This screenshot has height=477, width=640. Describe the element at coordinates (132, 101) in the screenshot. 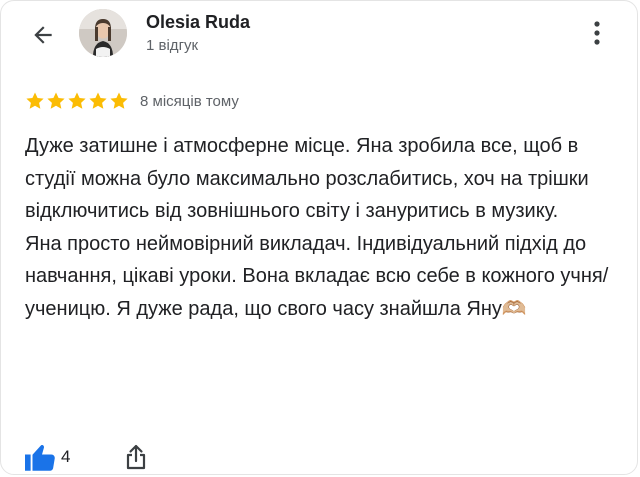

I see `rating-row: 8 місяців тому` at that location.